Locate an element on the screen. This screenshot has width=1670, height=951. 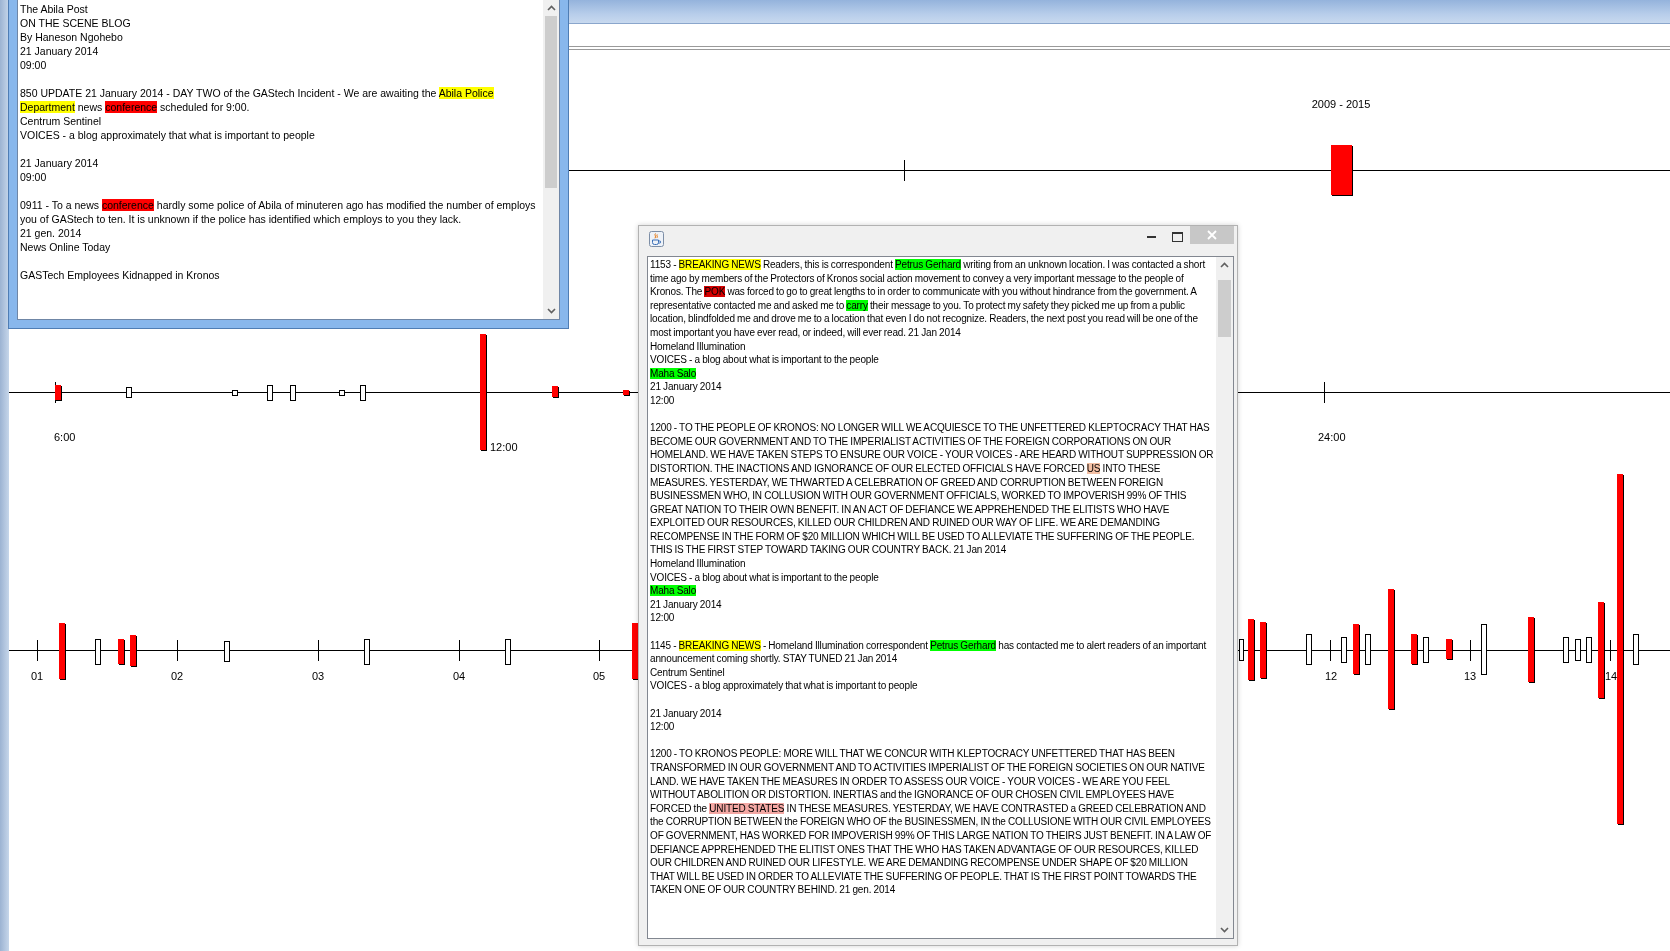
tick-label: 02 is located at coordinates (177, 676).